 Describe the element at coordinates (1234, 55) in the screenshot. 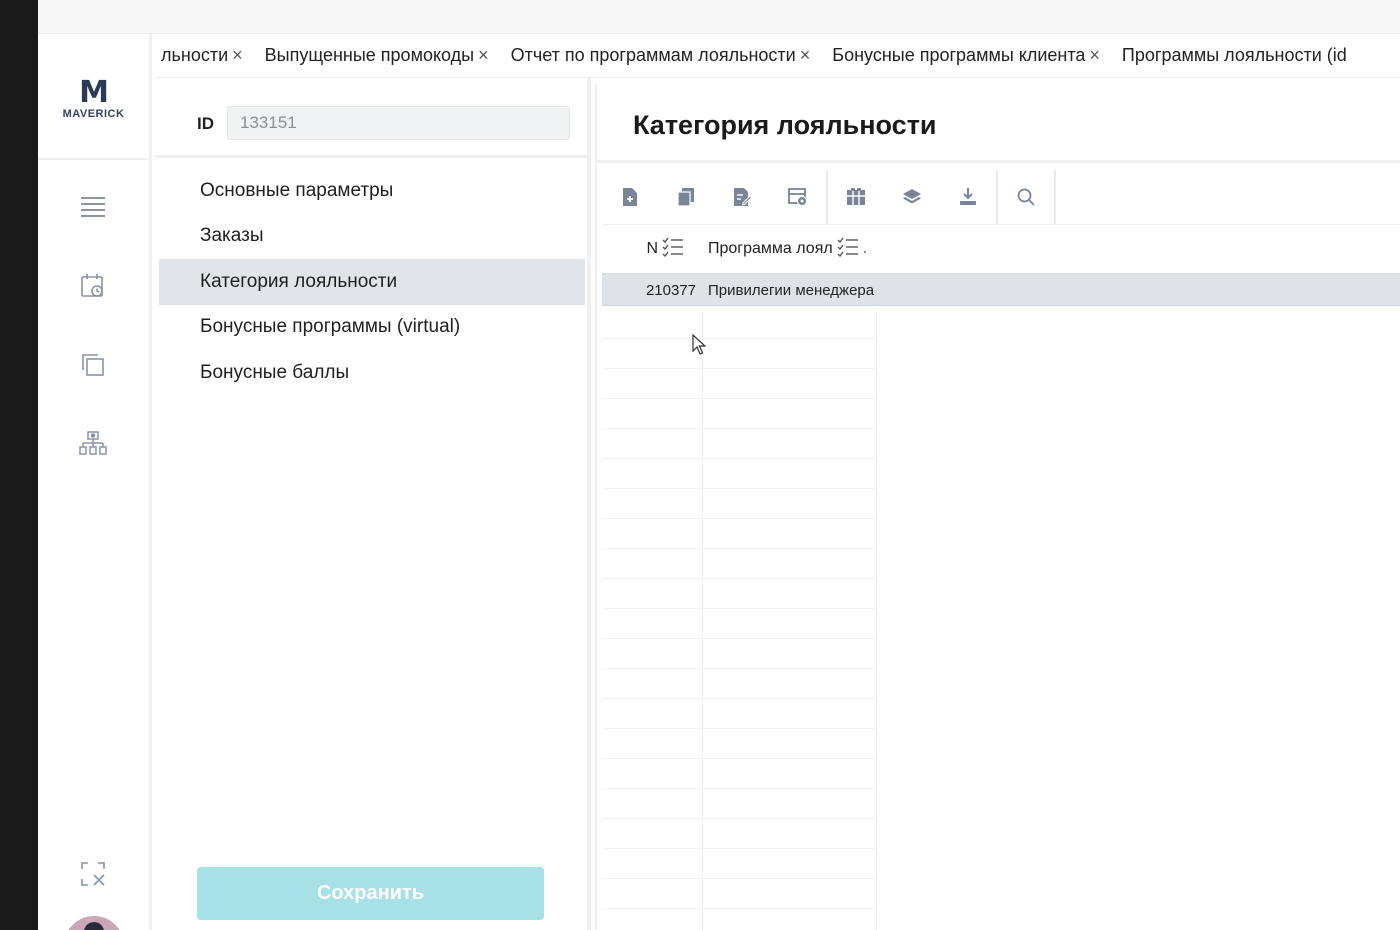

I see `tab-label: Программы лояльности (id` at that location.